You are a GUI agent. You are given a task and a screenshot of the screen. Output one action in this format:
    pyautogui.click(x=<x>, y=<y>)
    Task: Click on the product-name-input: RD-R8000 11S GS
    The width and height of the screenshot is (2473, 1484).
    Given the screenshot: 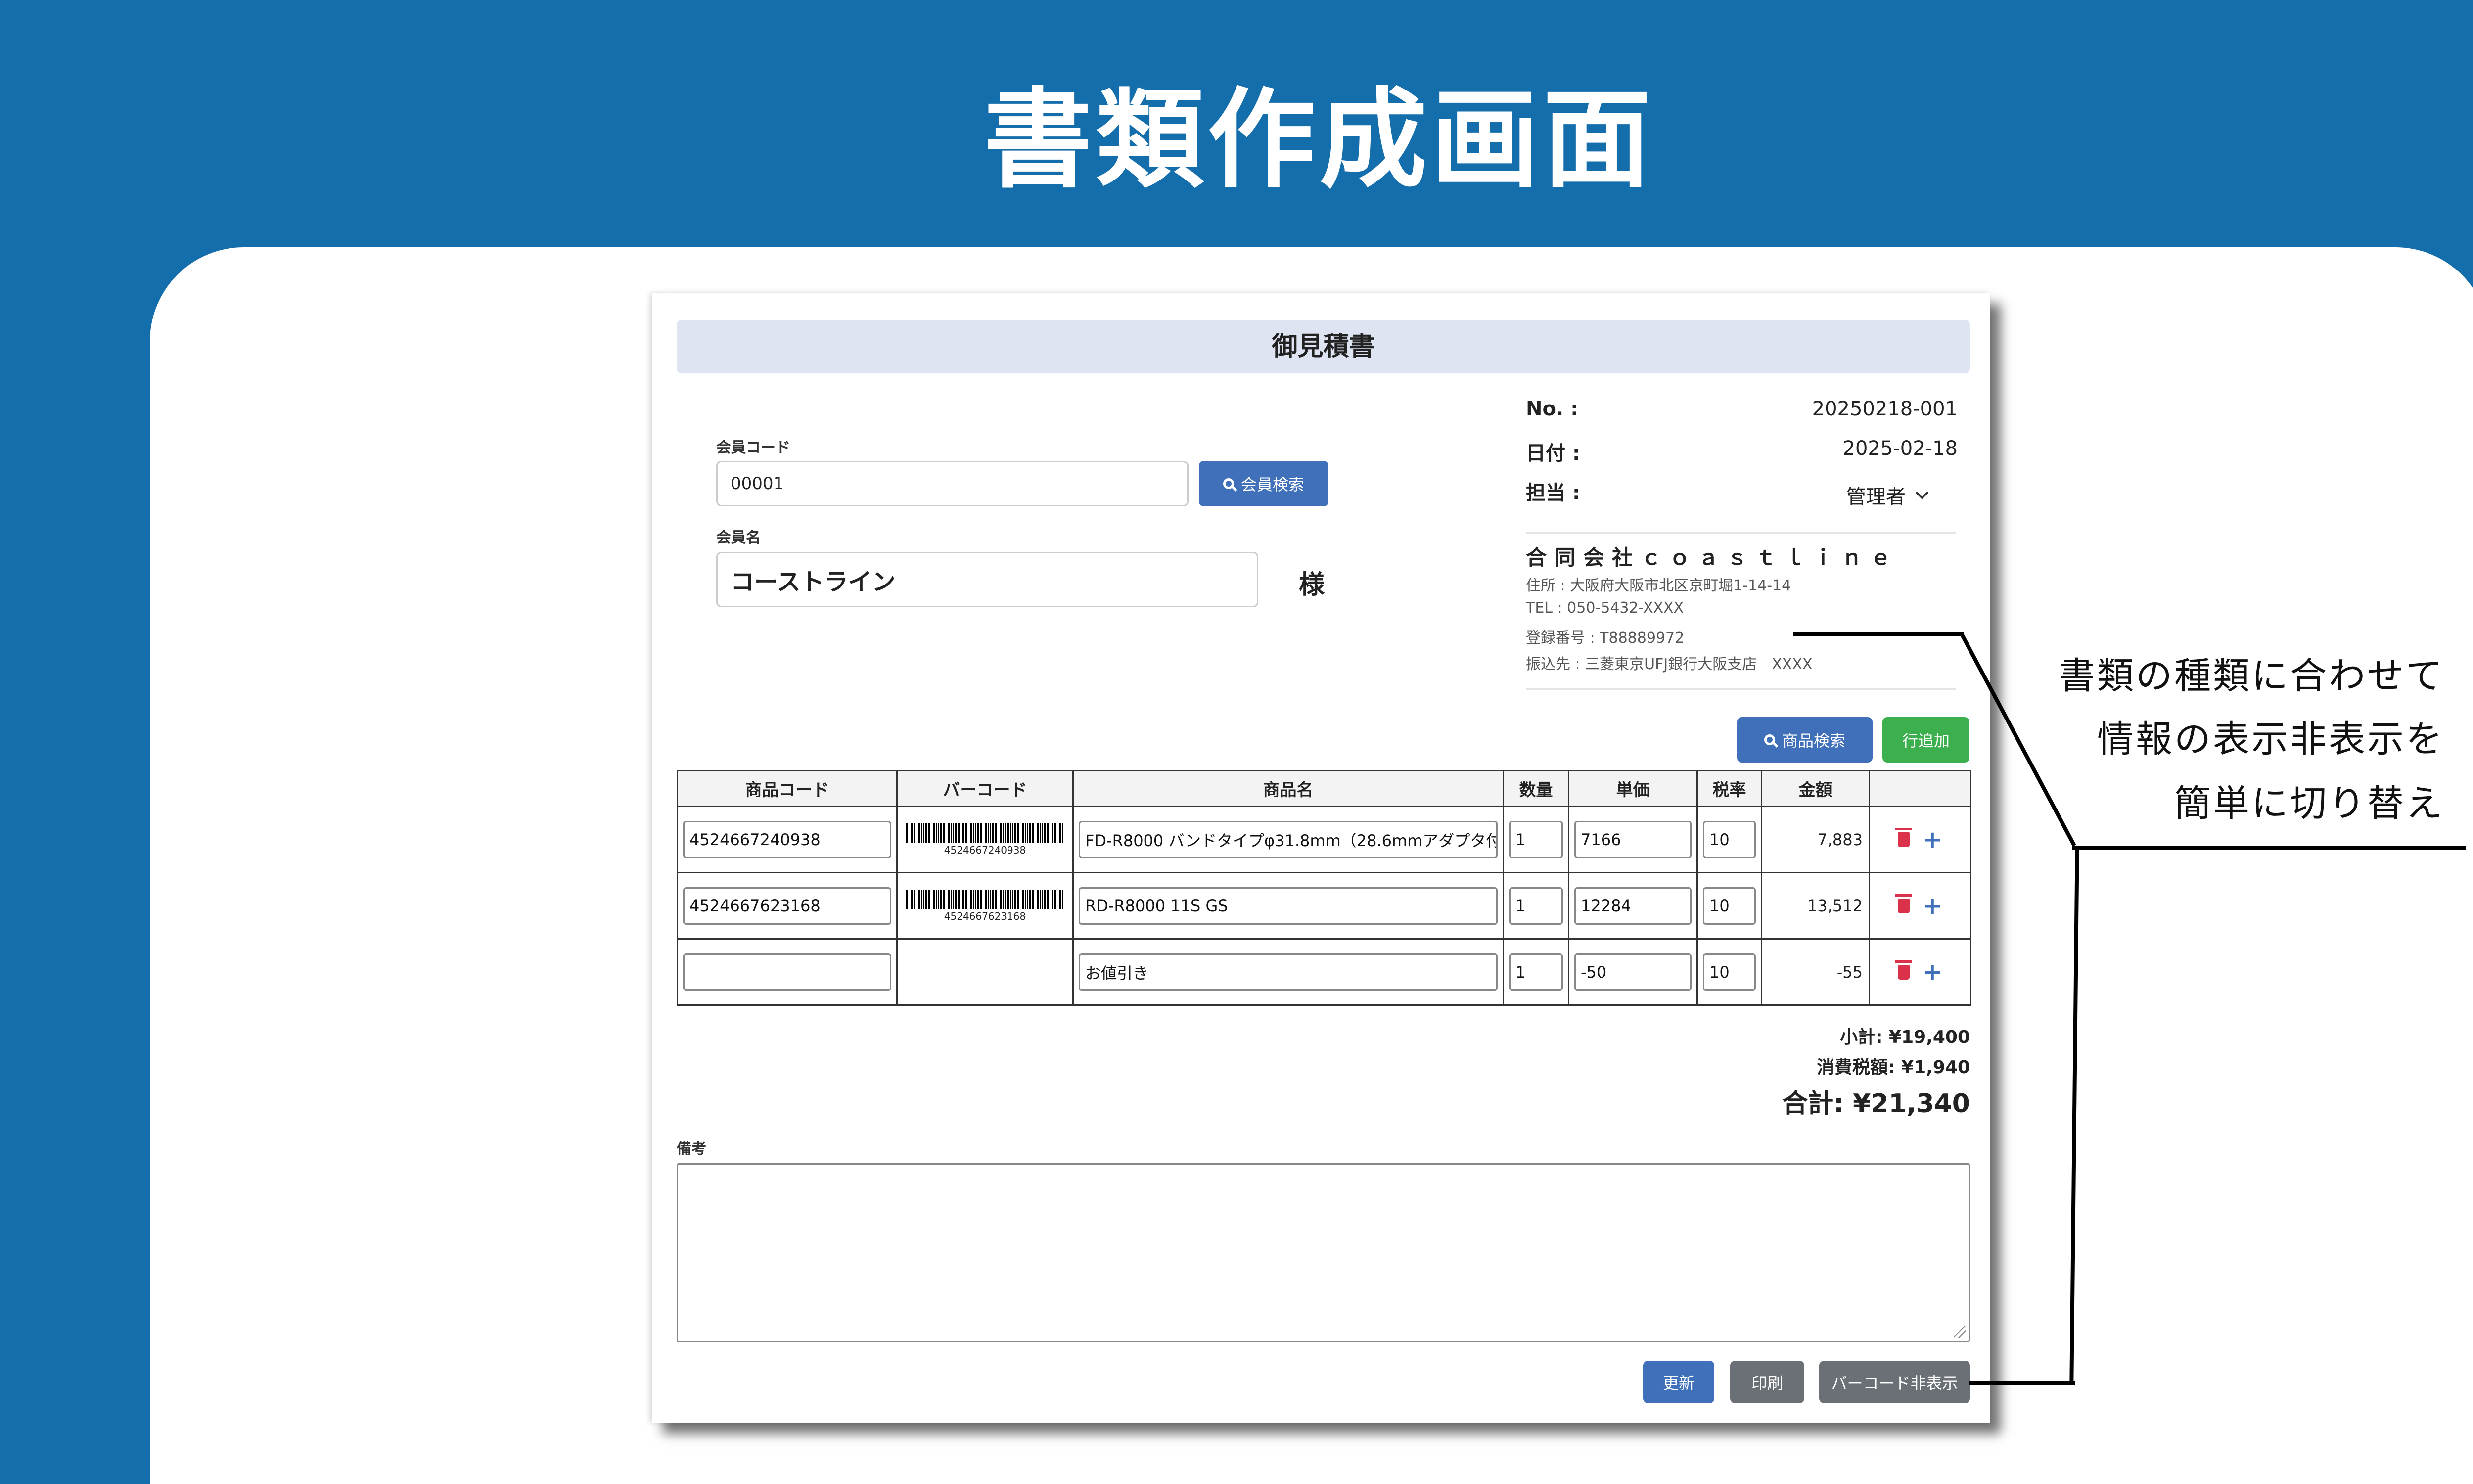 What is the action you would take?
    pyautogui.click(x=1289, y=906)
    